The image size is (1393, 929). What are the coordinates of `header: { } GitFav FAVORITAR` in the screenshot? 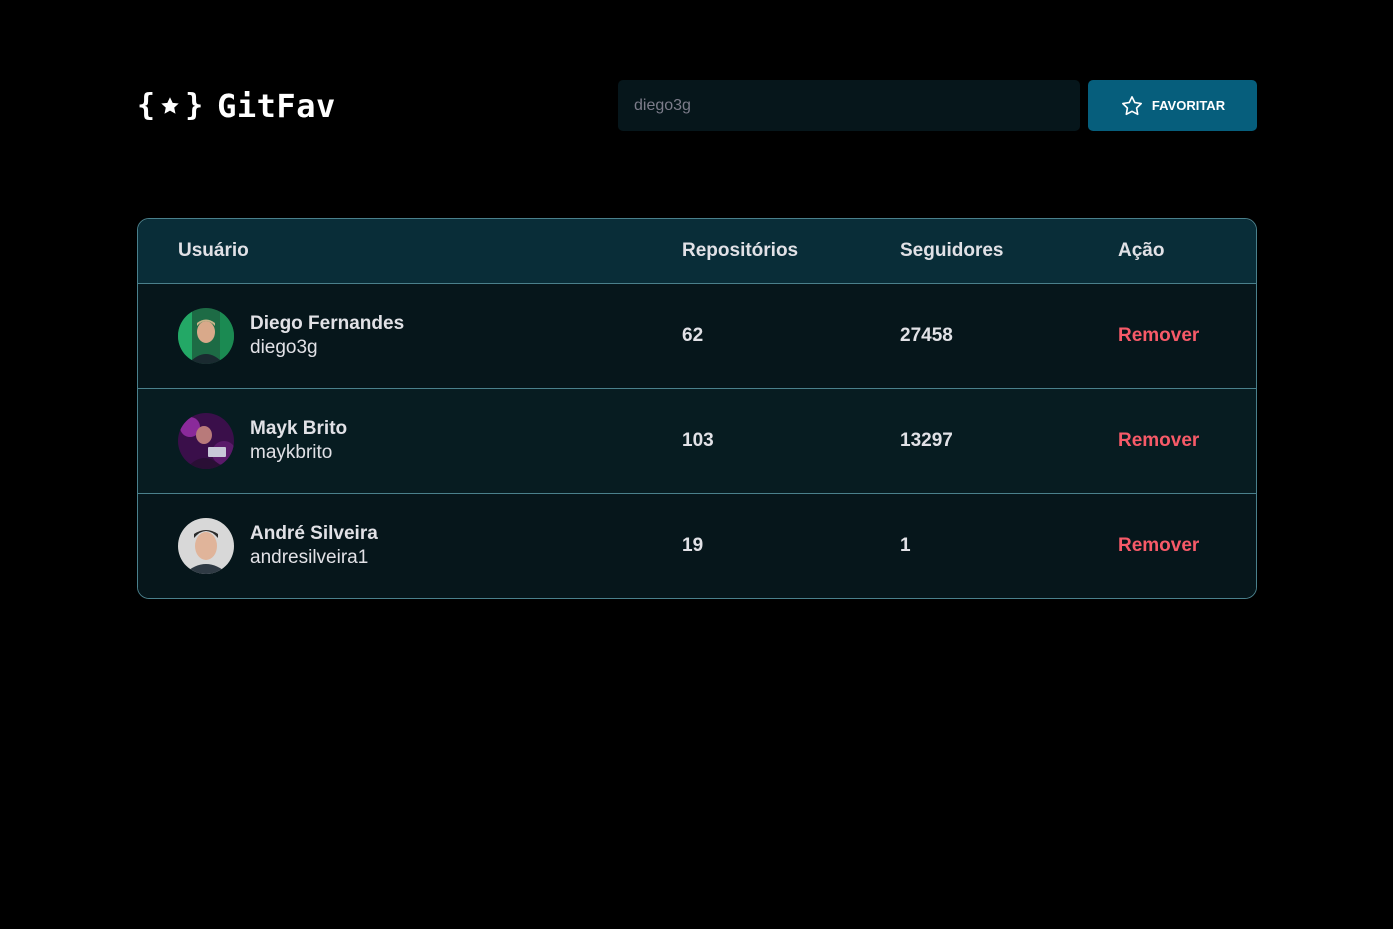 It's located at (697, 105).